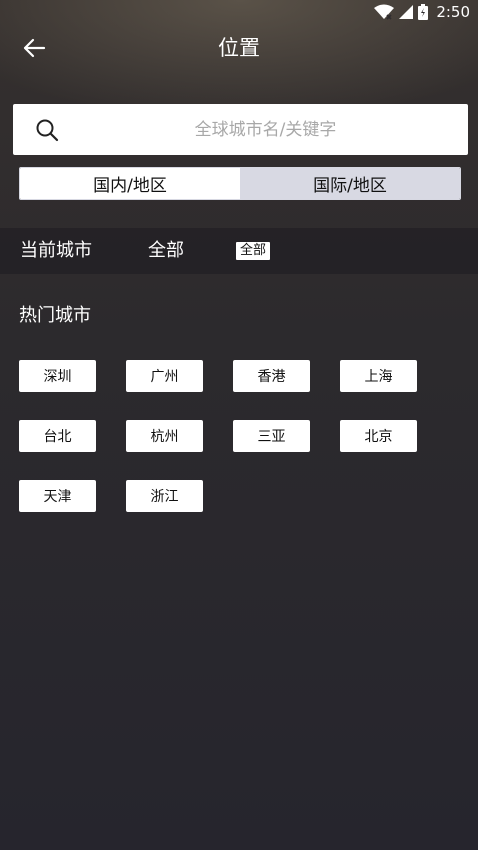  What do you see at coordinates (350, 183) in the screenshot?
I see `tab-international: 国际/地区` at bounding box center [350, 183].